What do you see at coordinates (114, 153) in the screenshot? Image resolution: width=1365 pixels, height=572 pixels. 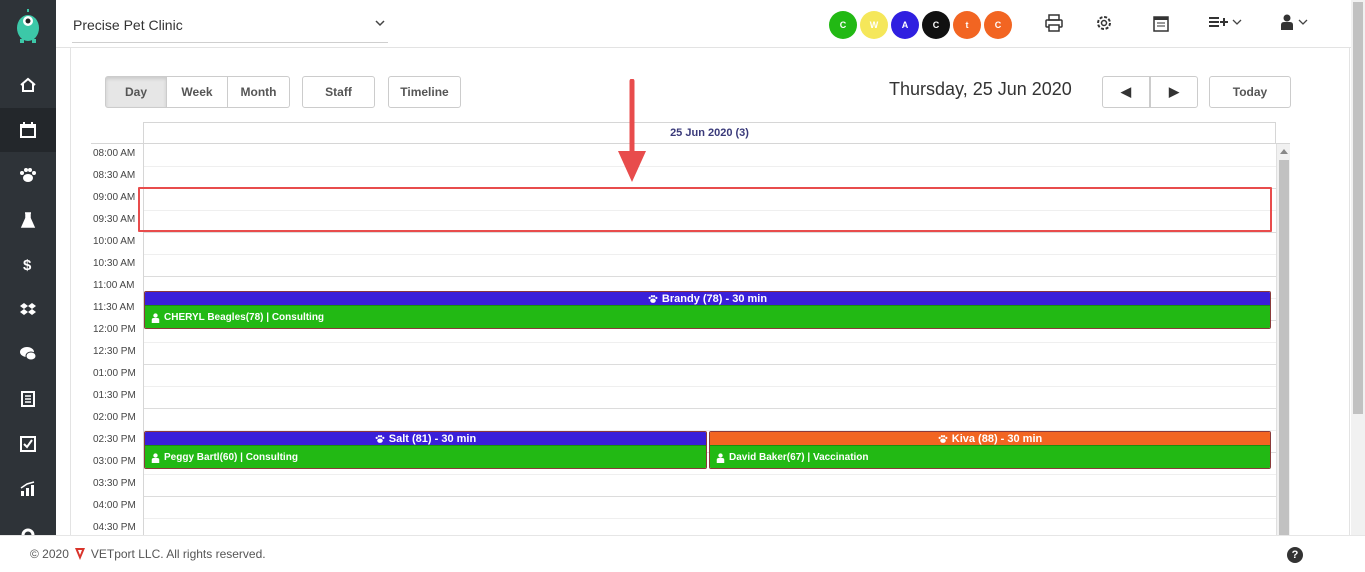 I see `time-slot-label: 08:00 AM` at bounding box center [114, 153].